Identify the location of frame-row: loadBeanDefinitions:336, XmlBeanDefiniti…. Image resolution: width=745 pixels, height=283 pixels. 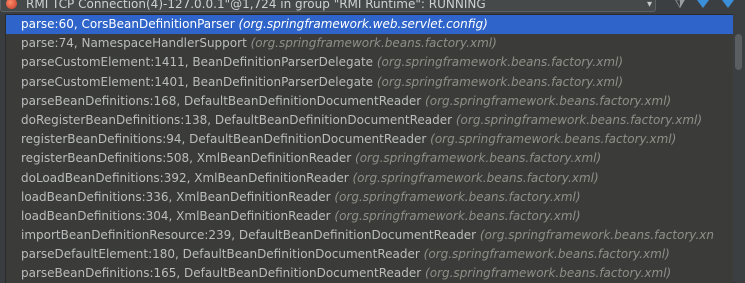
(370, 197).